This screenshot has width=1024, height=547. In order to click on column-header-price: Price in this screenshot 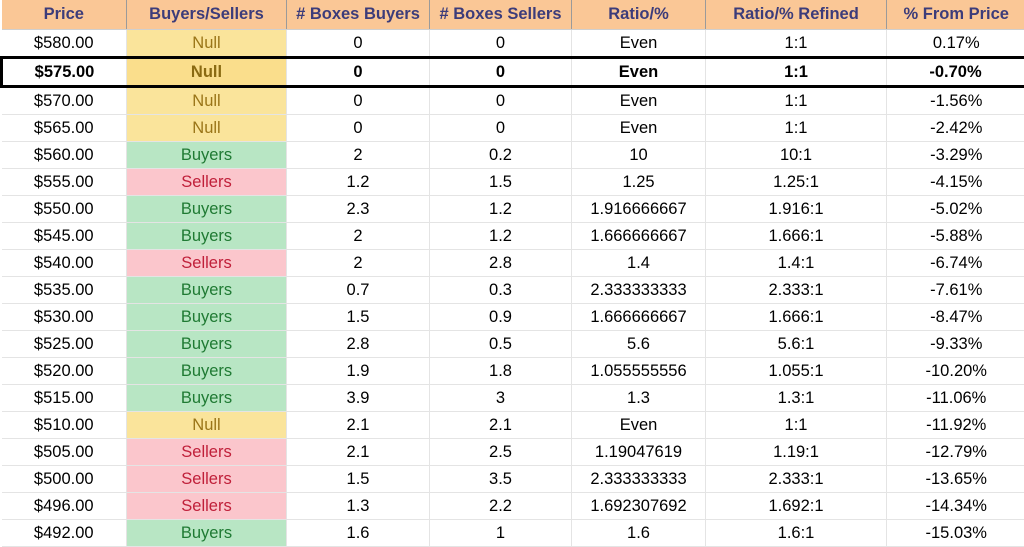, I will do `click(64, 15)`.